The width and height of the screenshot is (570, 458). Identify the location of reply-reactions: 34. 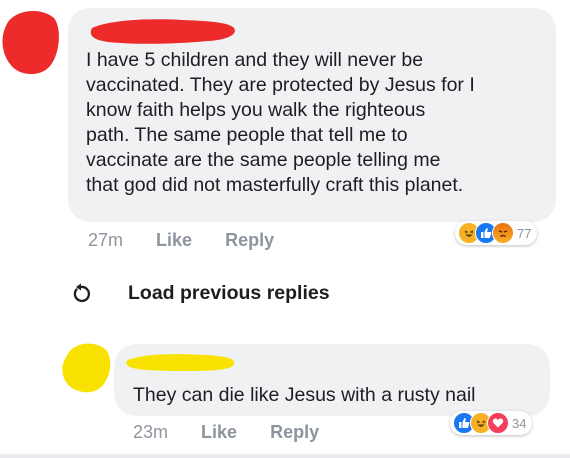
(491, 423).